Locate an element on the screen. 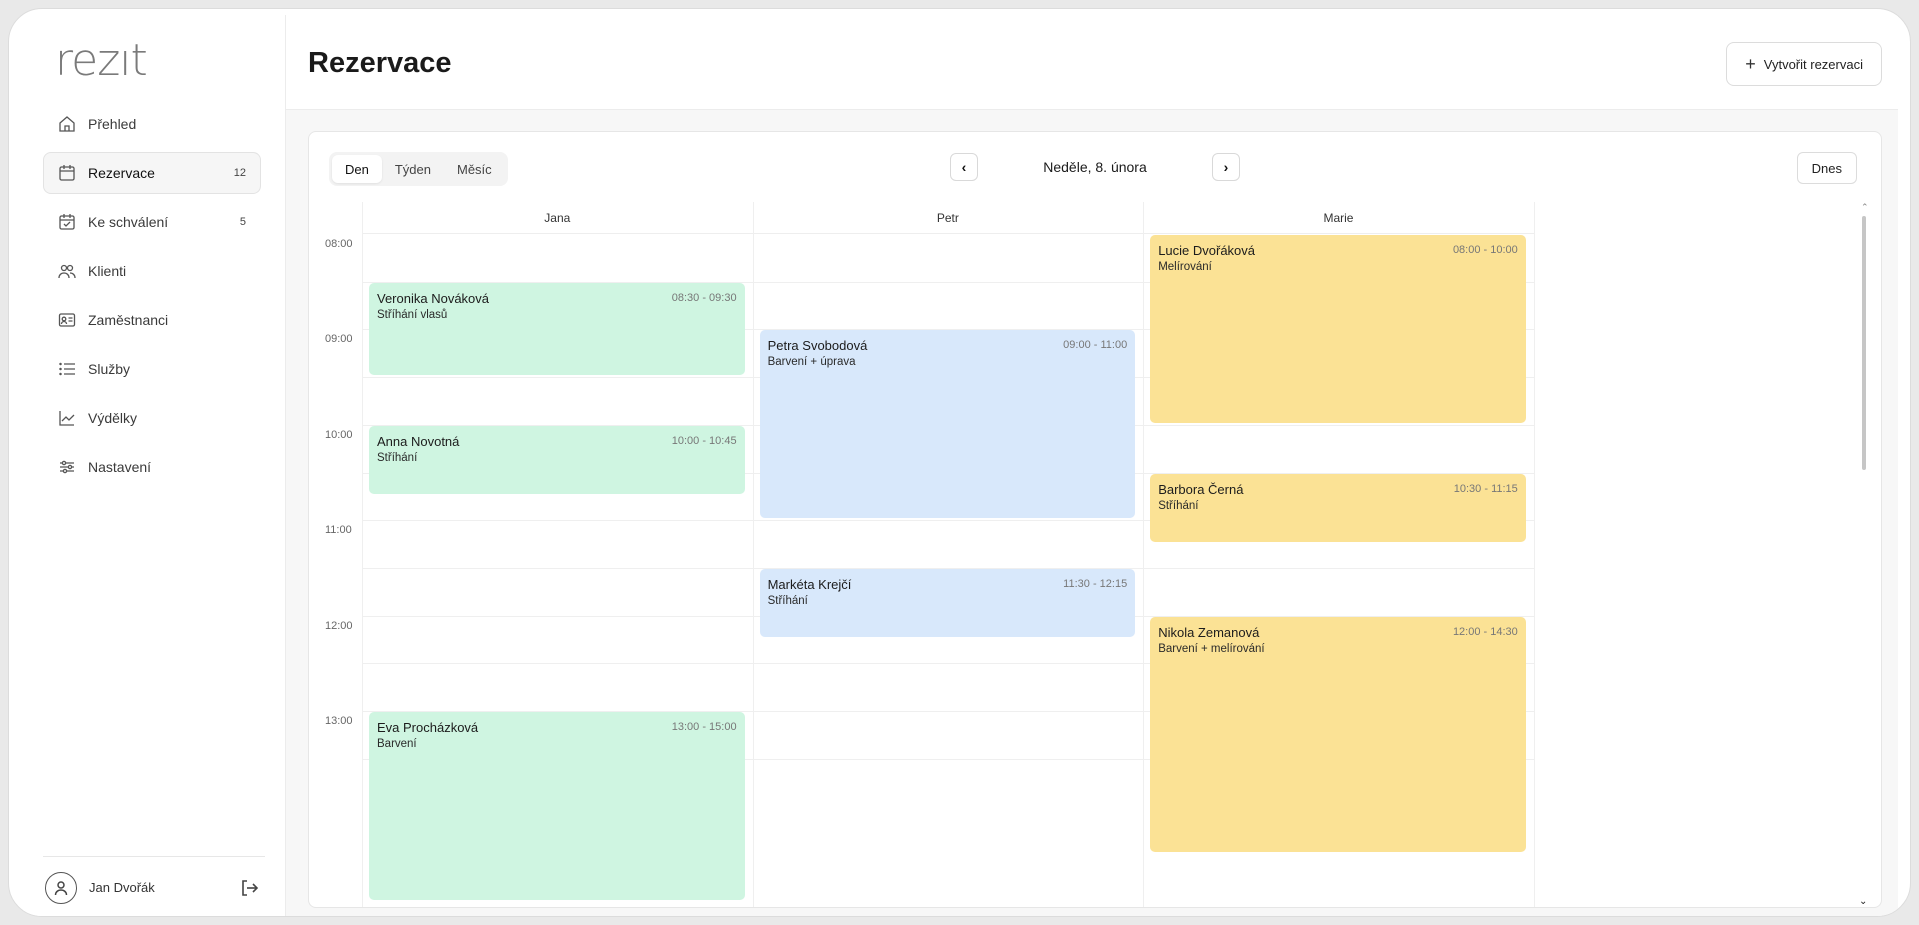 This screenshot has height=925, width=1919. scroll-up-icon: ⌃ is located at coordinates (1865, 207).